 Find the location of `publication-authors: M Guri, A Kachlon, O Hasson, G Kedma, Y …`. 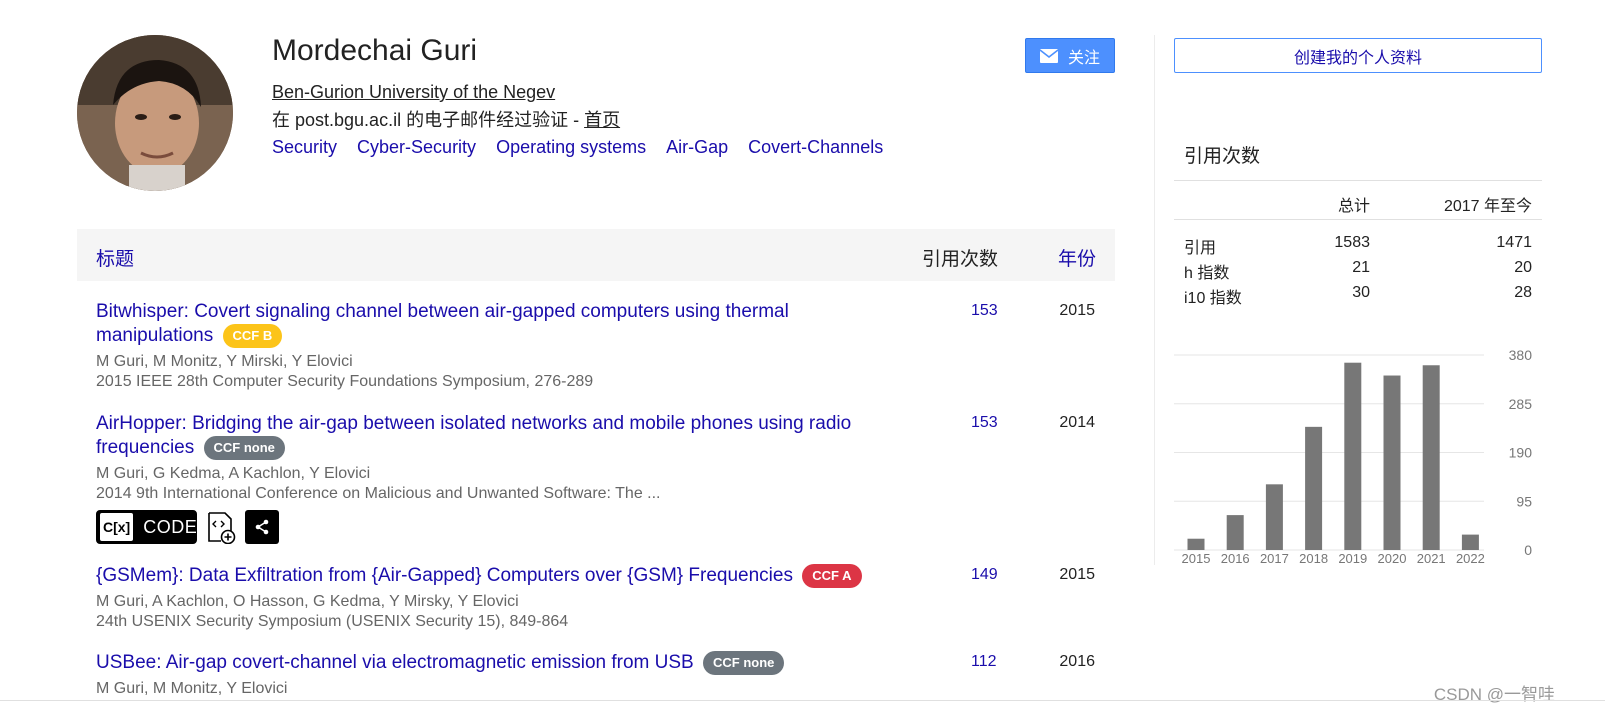

publication-authors: M Guri, A Kachlon, O Hasson, G Kedma, Y … is located at coordinates (307, 601).